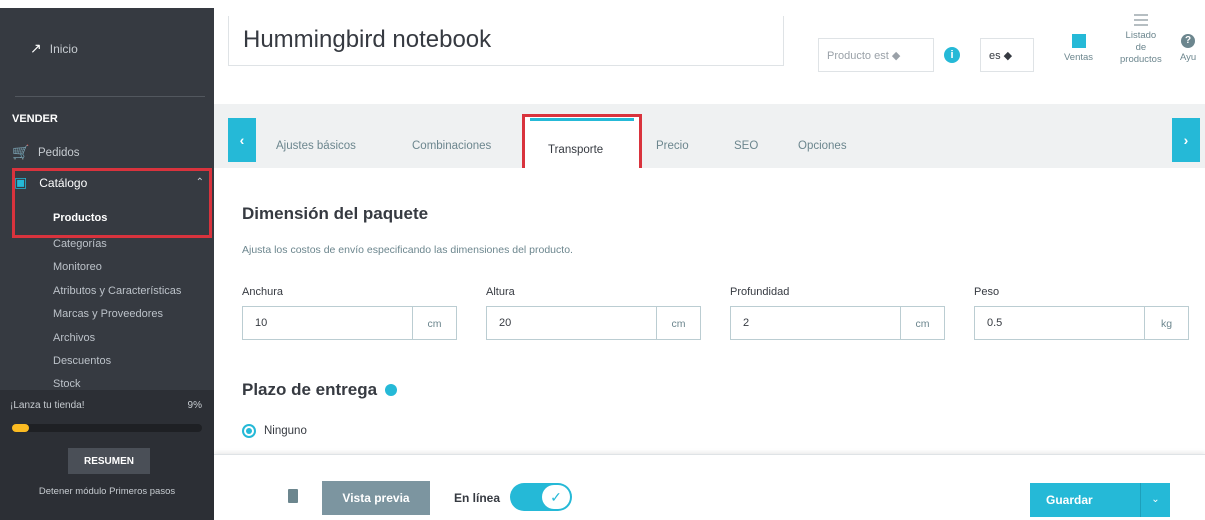 The height and width of the screenshot is (520, 1205). I want to click on tab-price: Precio, so click(672, 146).